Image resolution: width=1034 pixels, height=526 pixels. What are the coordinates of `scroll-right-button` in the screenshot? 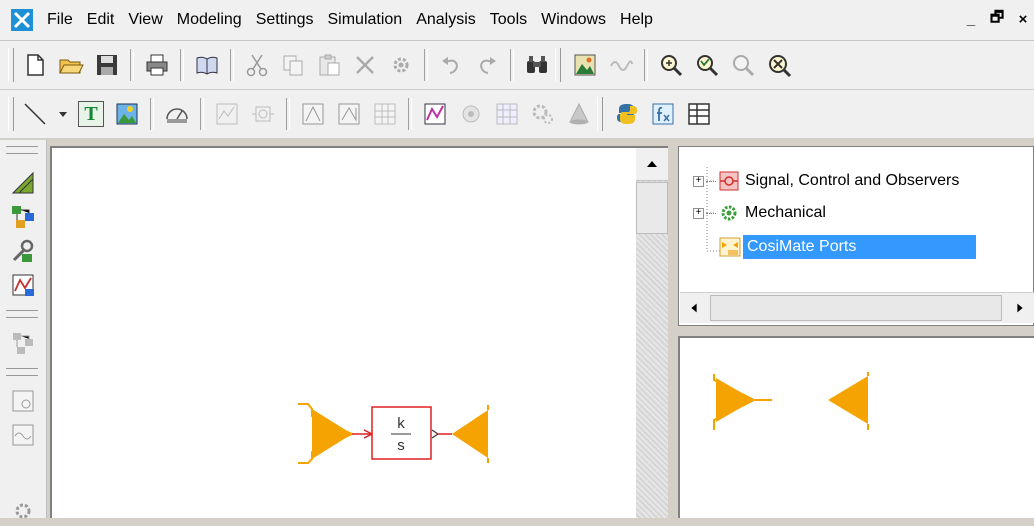 It's located at (1020, 308).